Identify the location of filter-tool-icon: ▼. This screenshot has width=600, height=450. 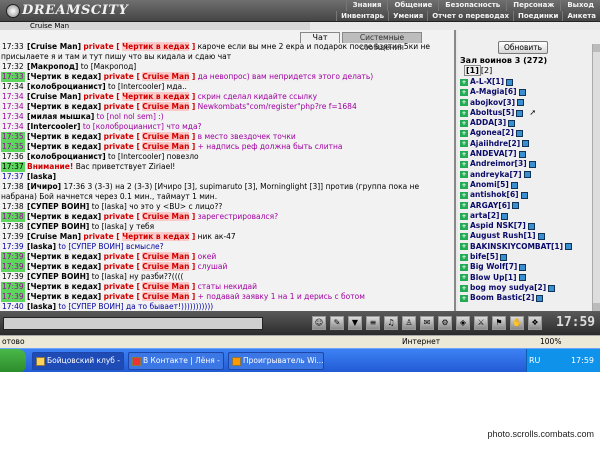
(355, 323).